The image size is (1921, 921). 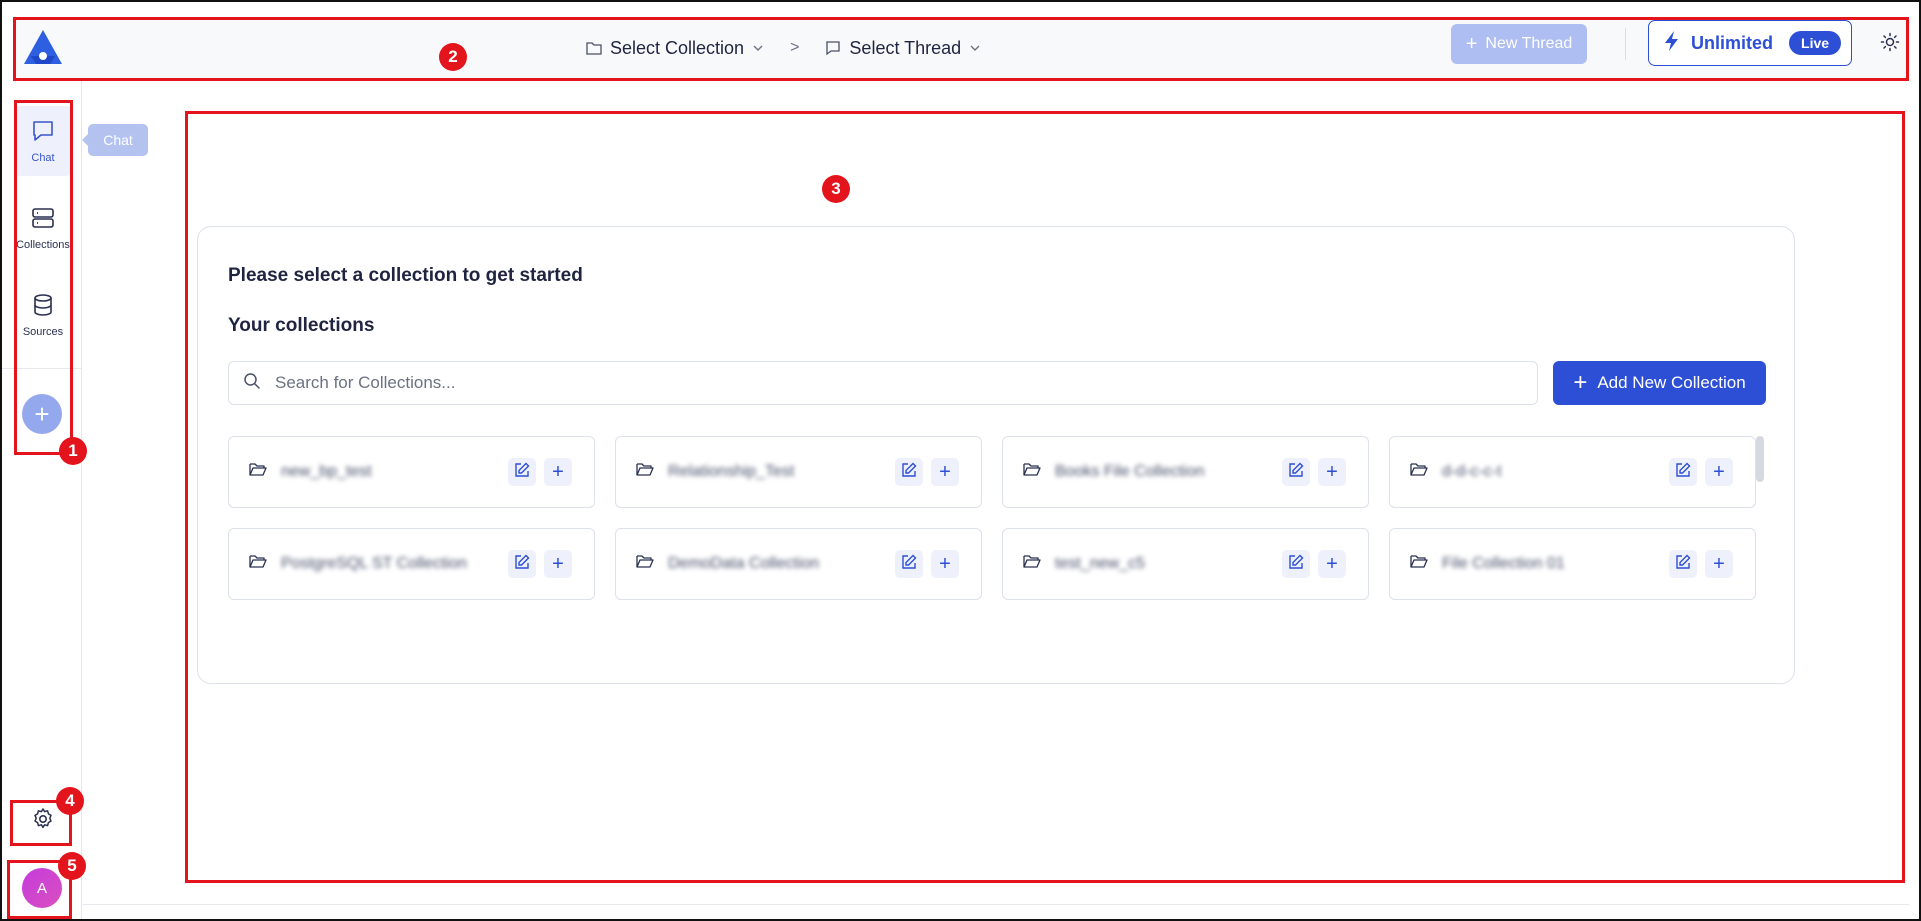 I want to click on new-thread-button: + New Thread, so click(x=1519, y=44).